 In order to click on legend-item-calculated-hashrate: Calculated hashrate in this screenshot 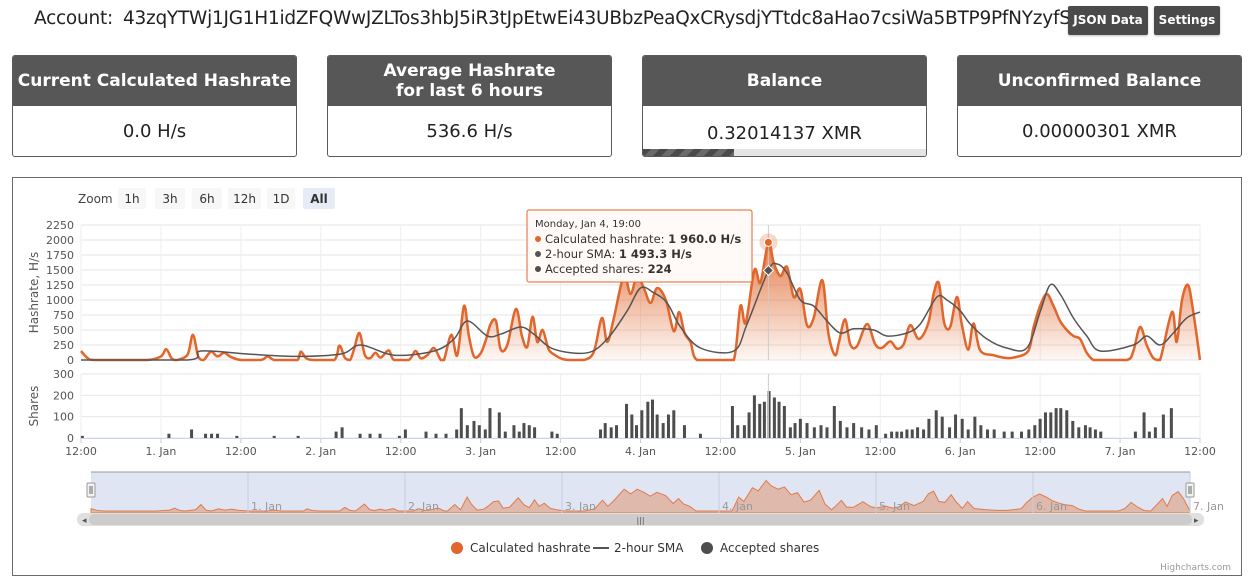, I will do `click(521, 548)`.